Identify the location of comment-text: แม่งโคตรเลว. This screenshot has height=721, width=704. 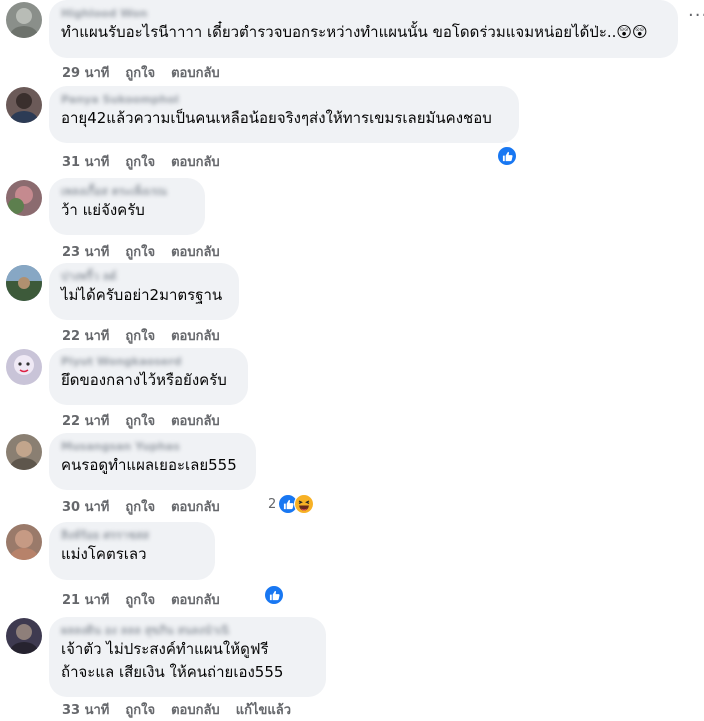
(104, 554).